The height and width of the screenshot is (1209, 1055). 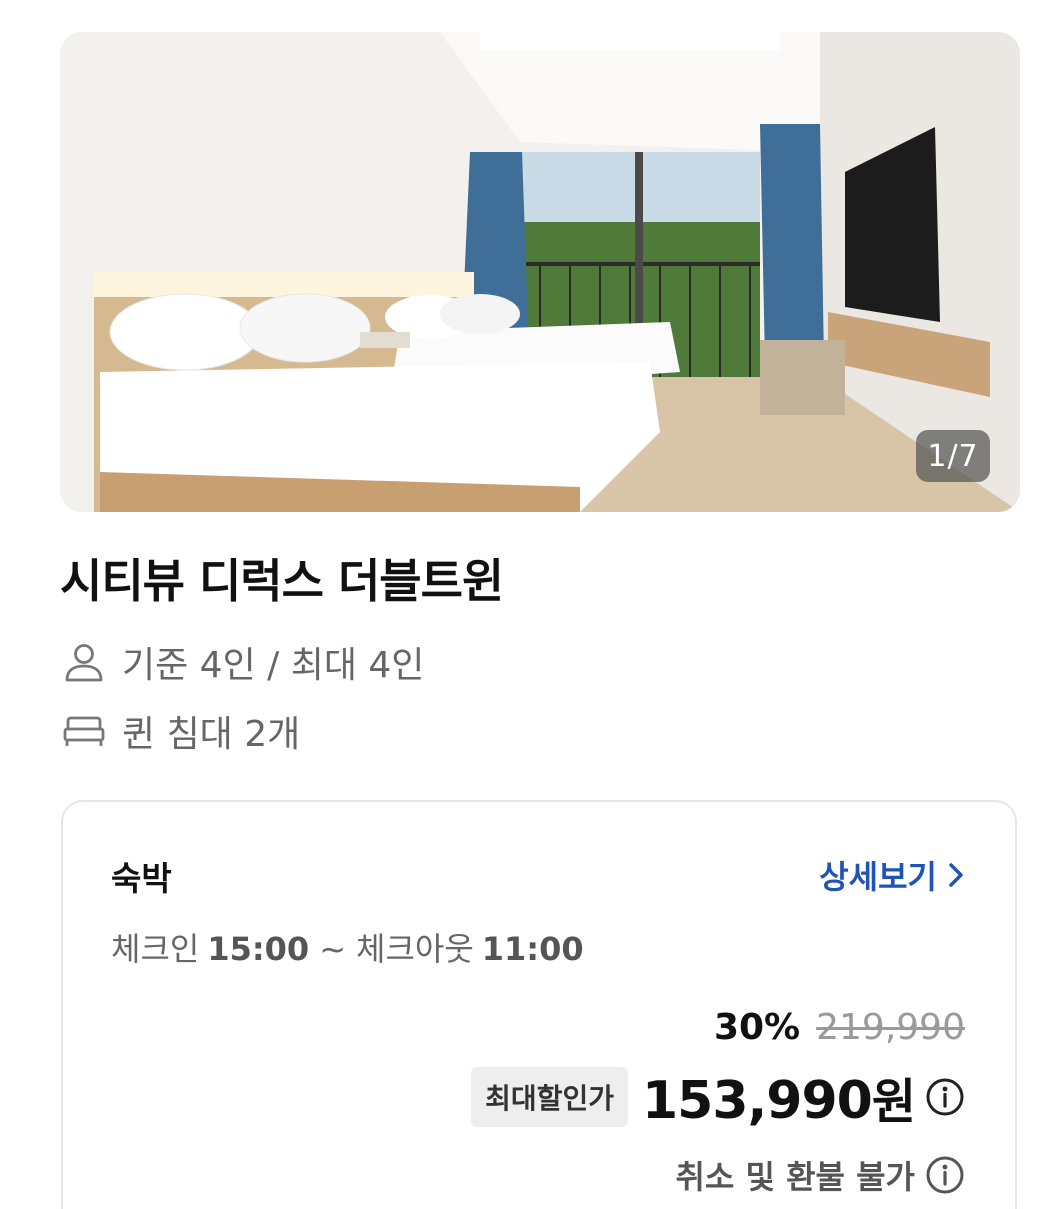 I want to click on capacity-row: 기준 4인 / 최대 4인, so click(x=243, y=662).